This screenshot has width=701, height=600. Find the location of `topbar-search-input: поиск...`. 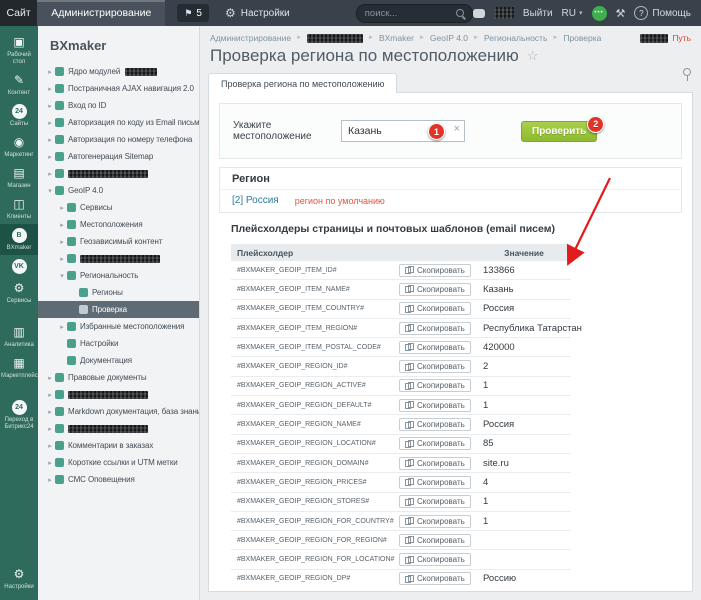

topbar-search-input: поиск... is located at coordinates (414, 13).